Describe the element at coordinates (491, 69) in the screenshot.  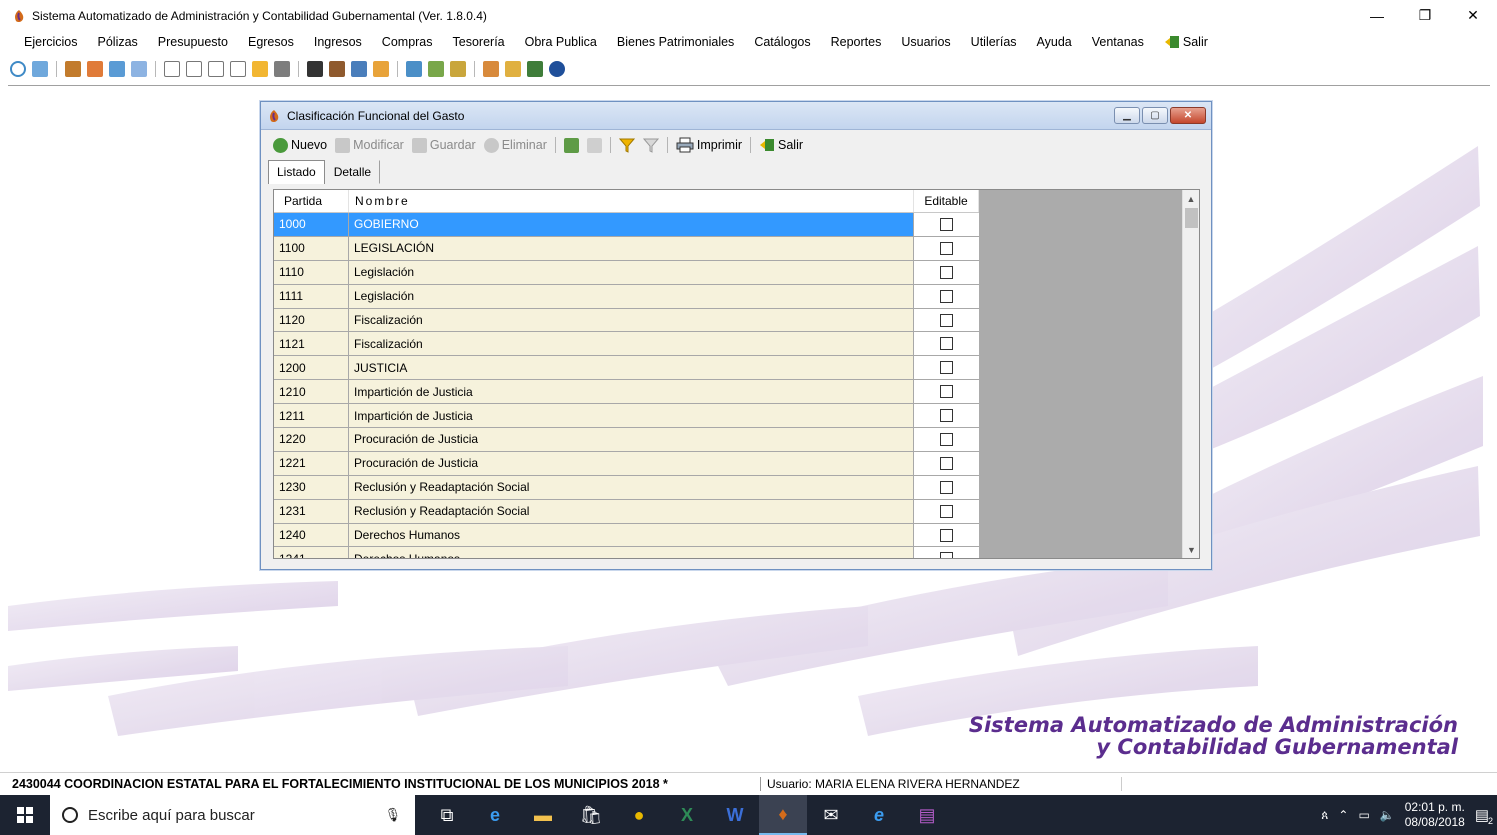
I see `tree-icon` at that location.